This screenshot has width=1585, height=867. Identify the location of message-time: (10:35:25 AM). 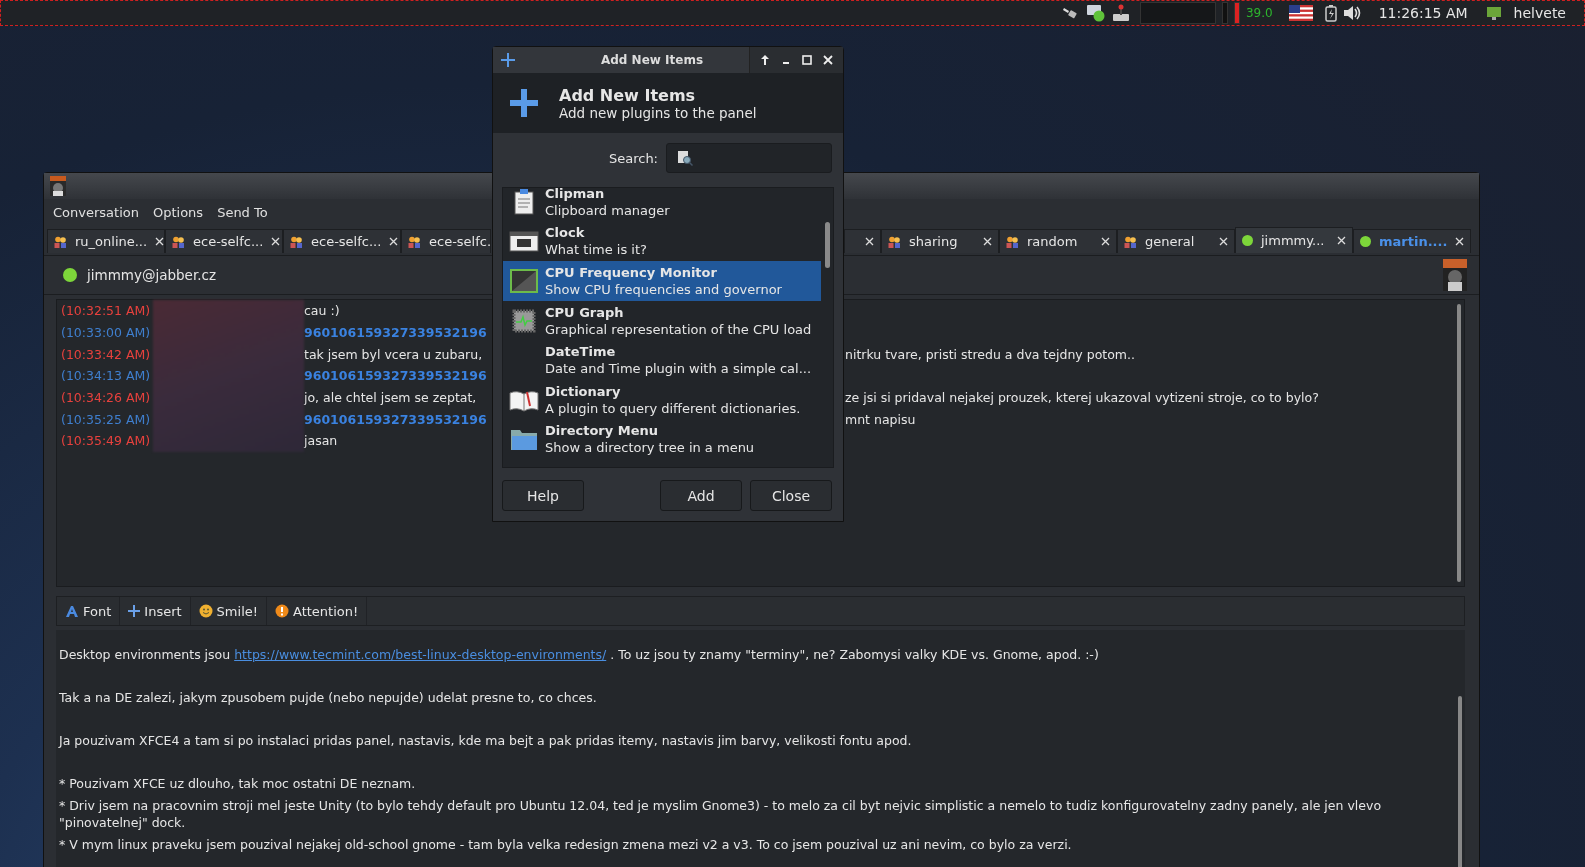
(106, 419).